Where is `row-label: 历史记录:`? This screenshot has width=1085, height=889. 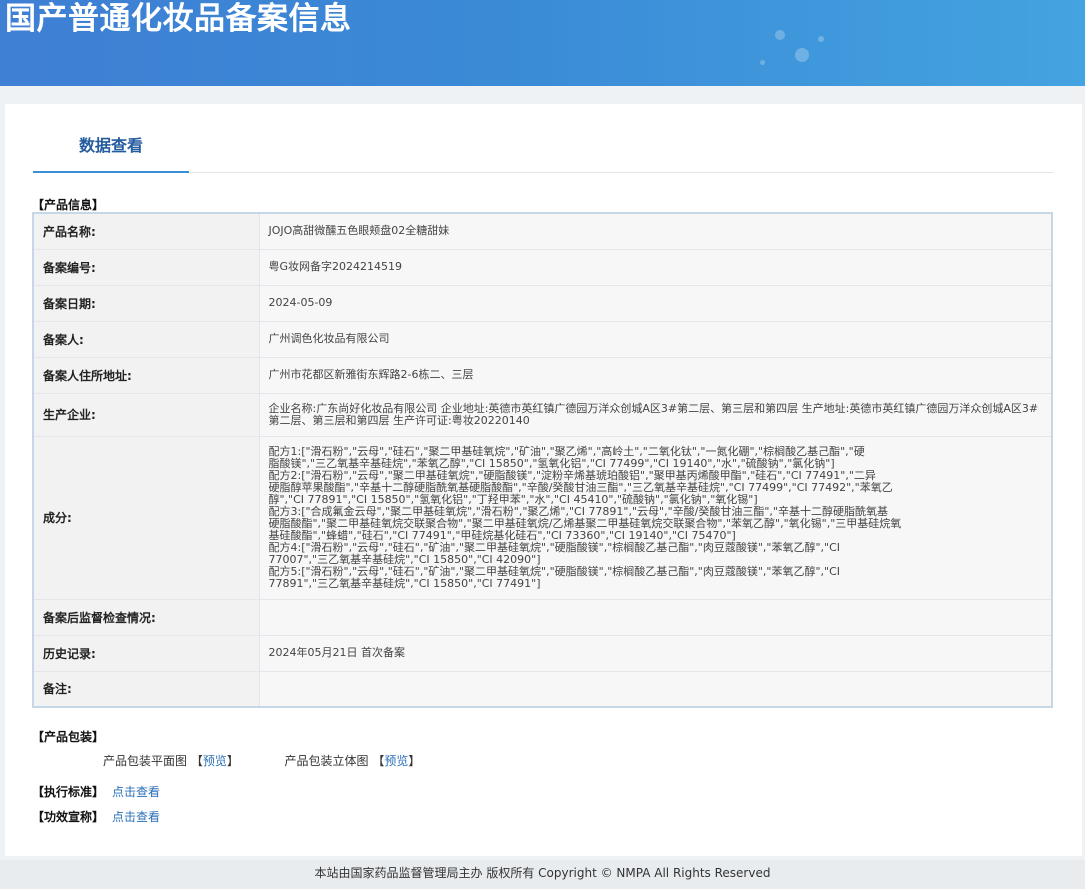 row-label: 历史记录: is located at coordinates (146, 653).